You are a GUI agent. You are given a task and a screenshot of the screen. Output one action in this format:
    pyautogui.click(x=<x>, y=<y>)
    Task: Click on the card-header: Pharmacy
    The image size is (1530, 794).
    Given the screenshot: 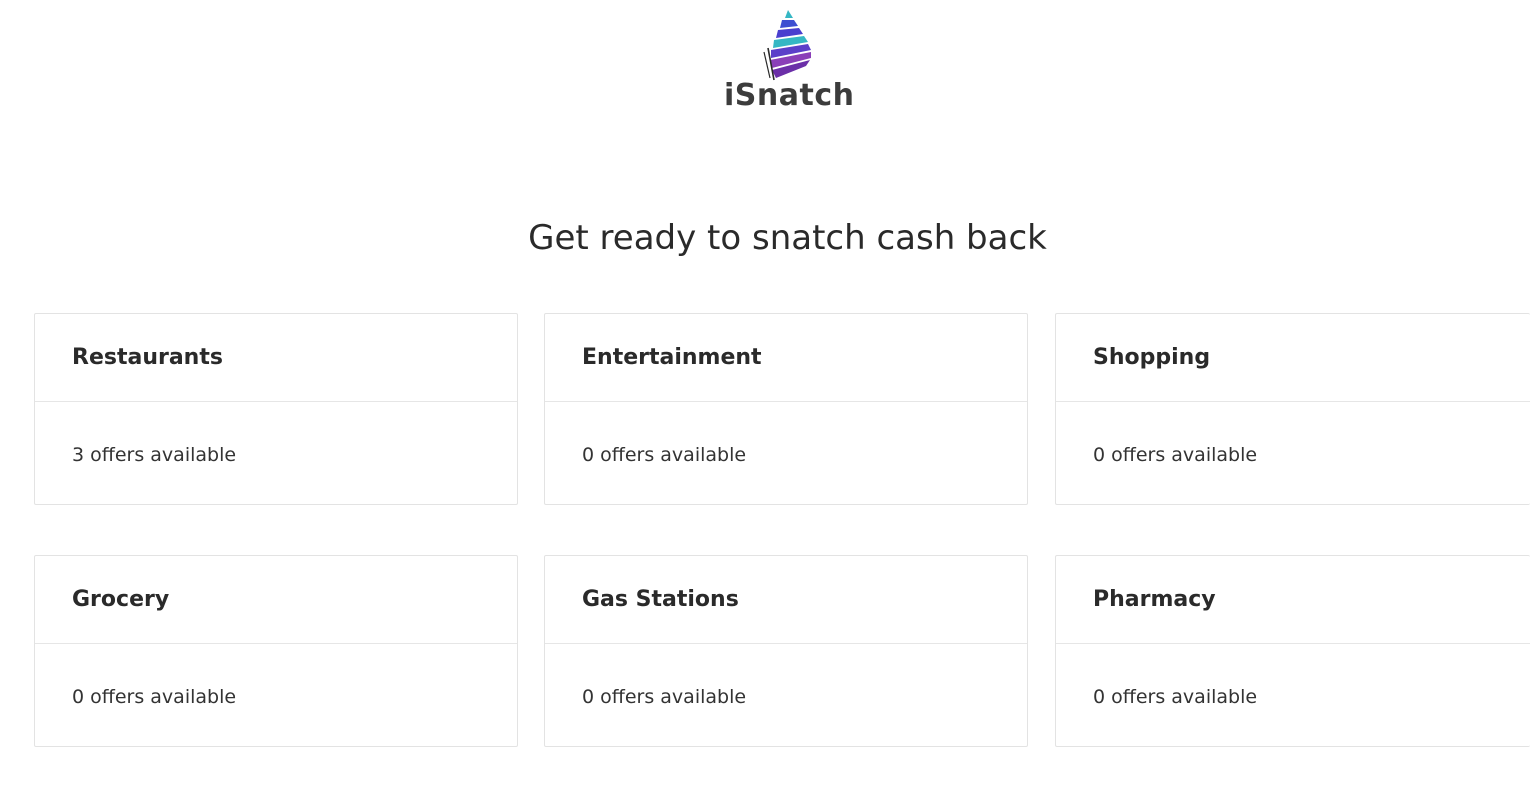 What is the action you would take?
    pyautogui.click(x=1293, y=600)
    